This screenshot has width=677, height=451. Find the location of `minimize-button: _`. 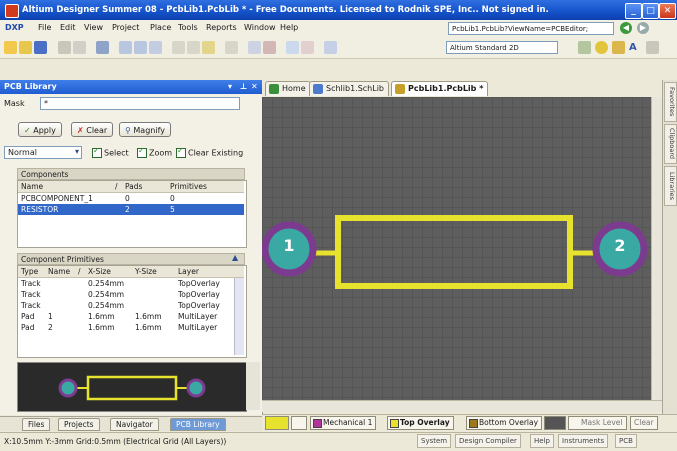

minimize-button: _ is located at coordinates (633, 11).